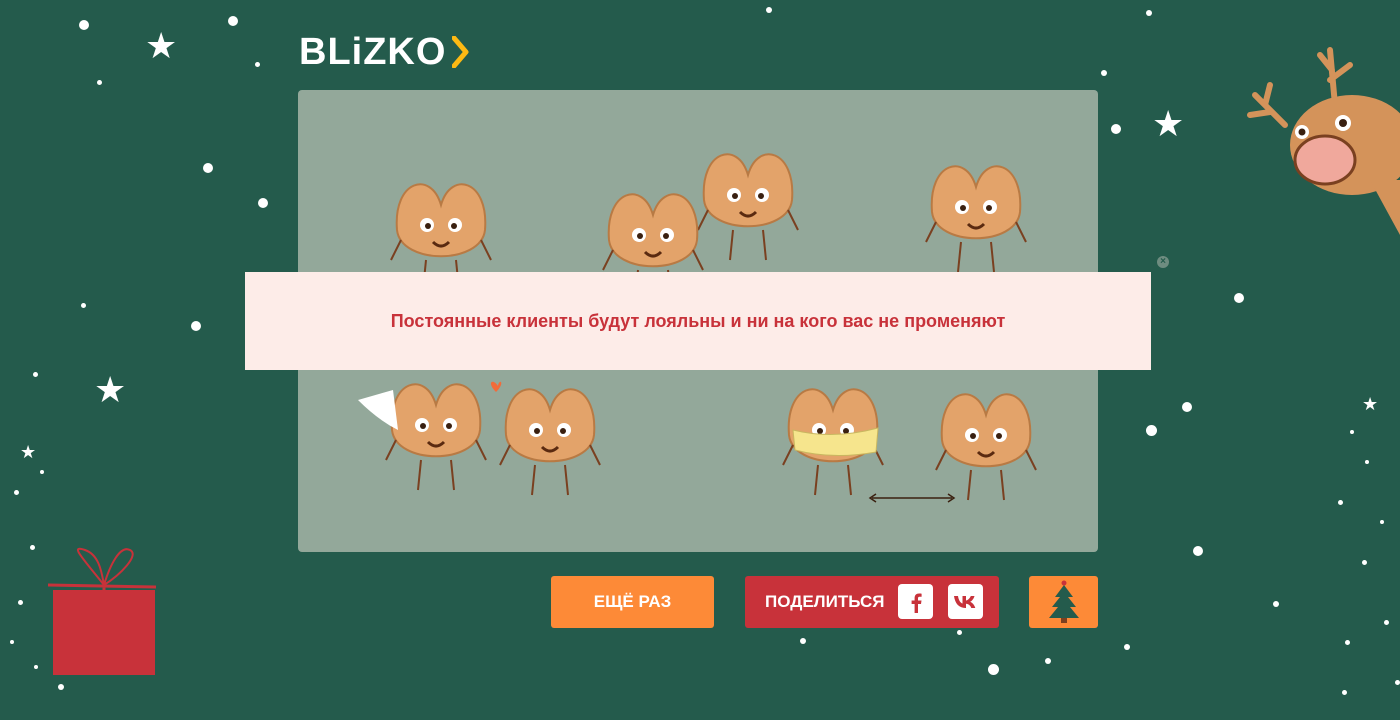 The image size is (1400, 720). I want to click on logo: BLiZKO, so click(384, 52).